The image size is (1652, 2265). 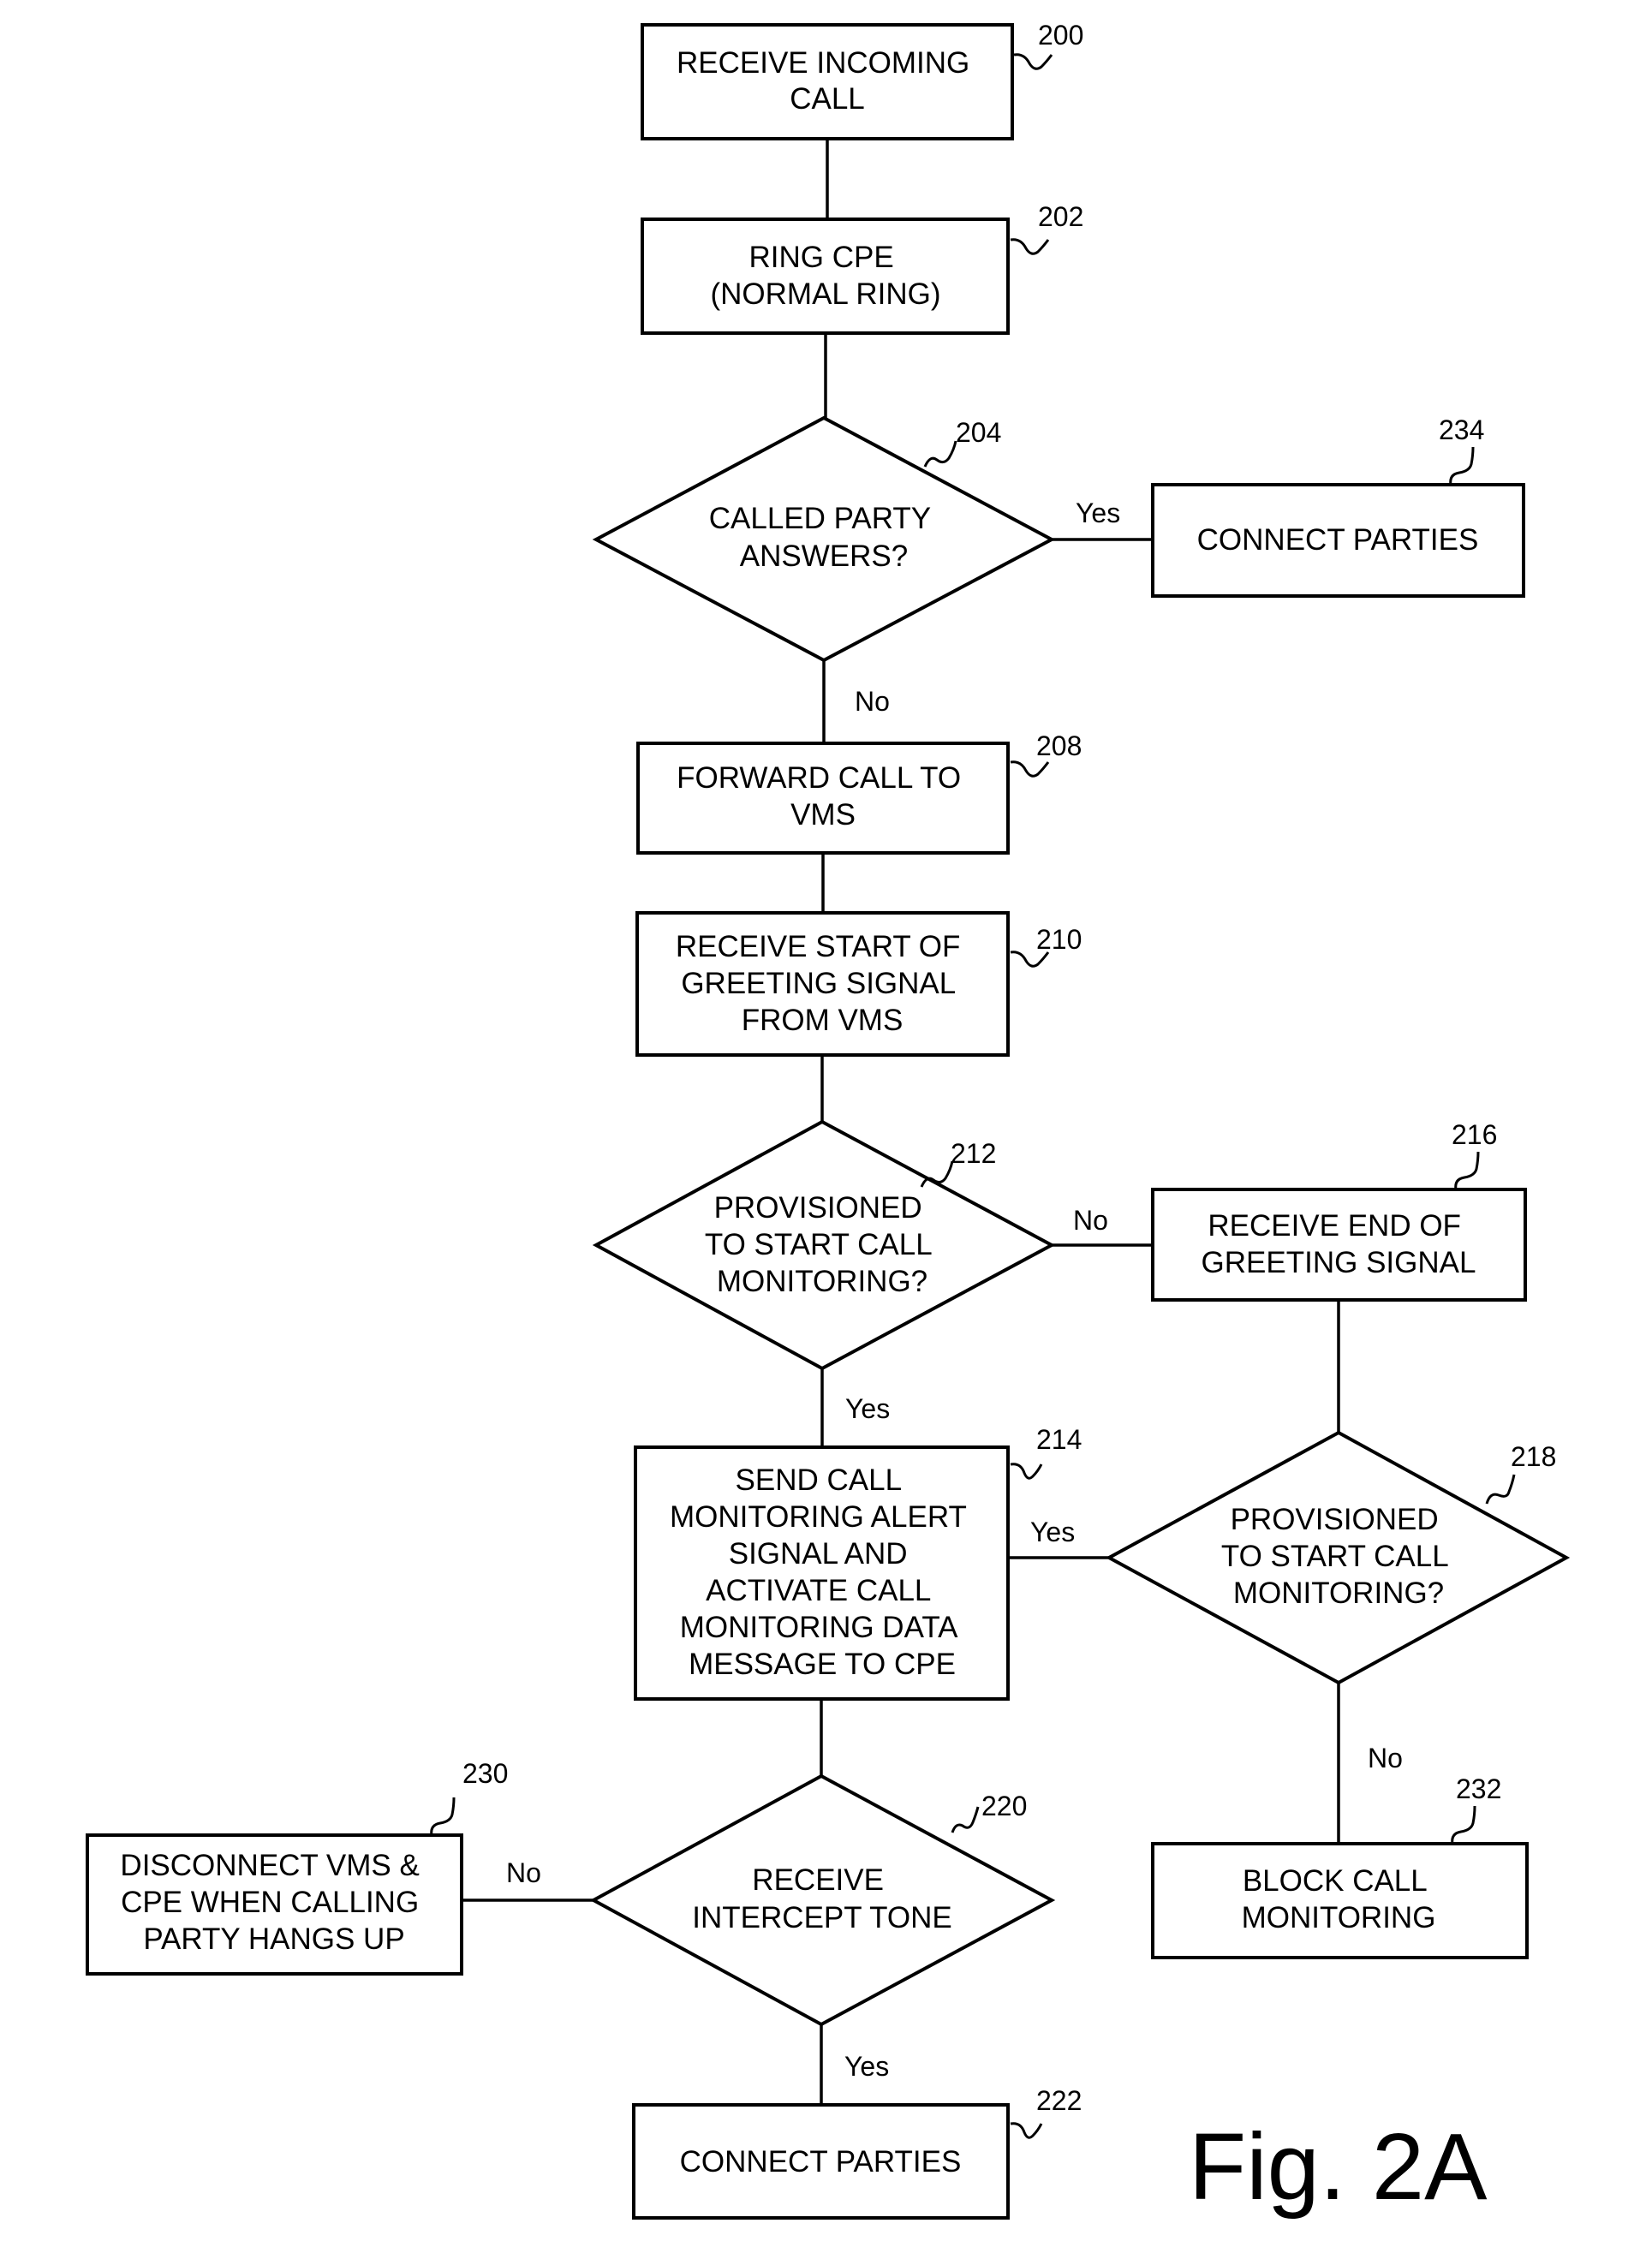 What do you see at coordinates (1004, 1806) in the screenshot?
I see `svg-text: 220` at bounding box center [1004, 1806].